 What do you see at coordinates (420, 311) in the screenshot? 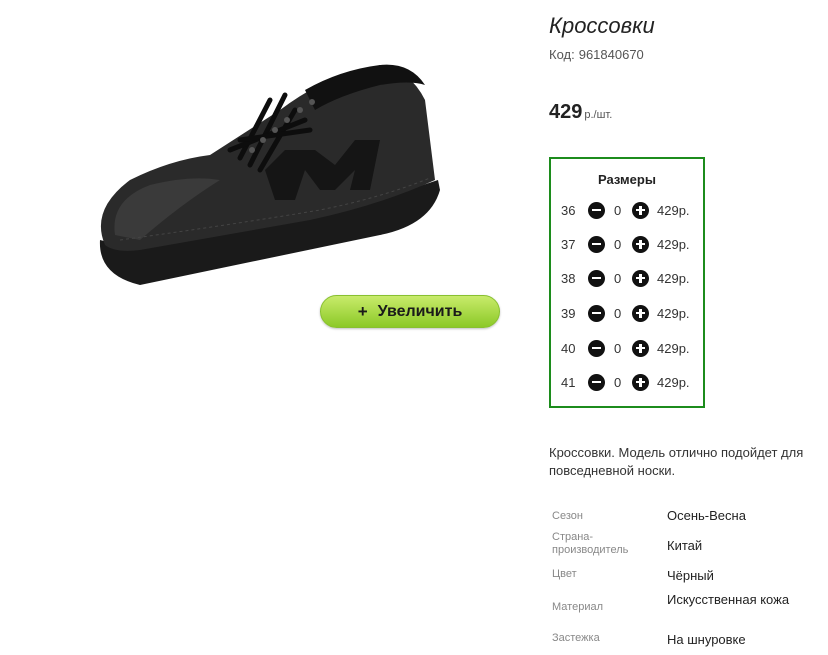
I see `zoom-label: Увеличить` at bounding box center [420, 311].